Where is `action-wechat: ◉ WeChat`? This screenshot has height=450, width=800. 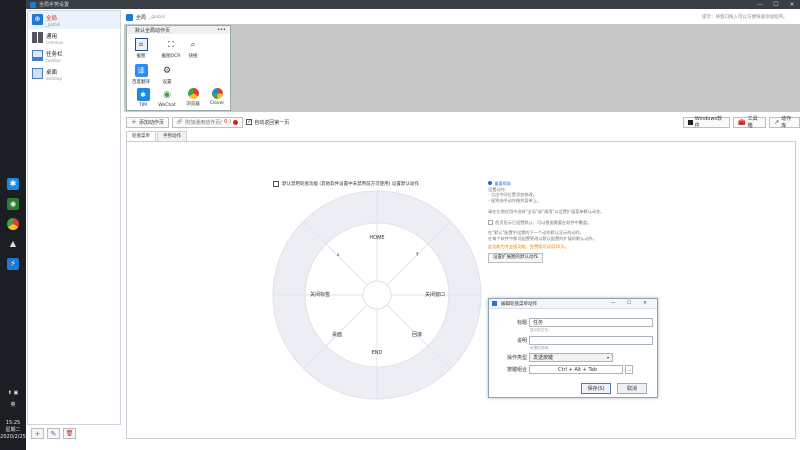
action-wechat: ◉ WeChat is located at coordinates (167, 99).